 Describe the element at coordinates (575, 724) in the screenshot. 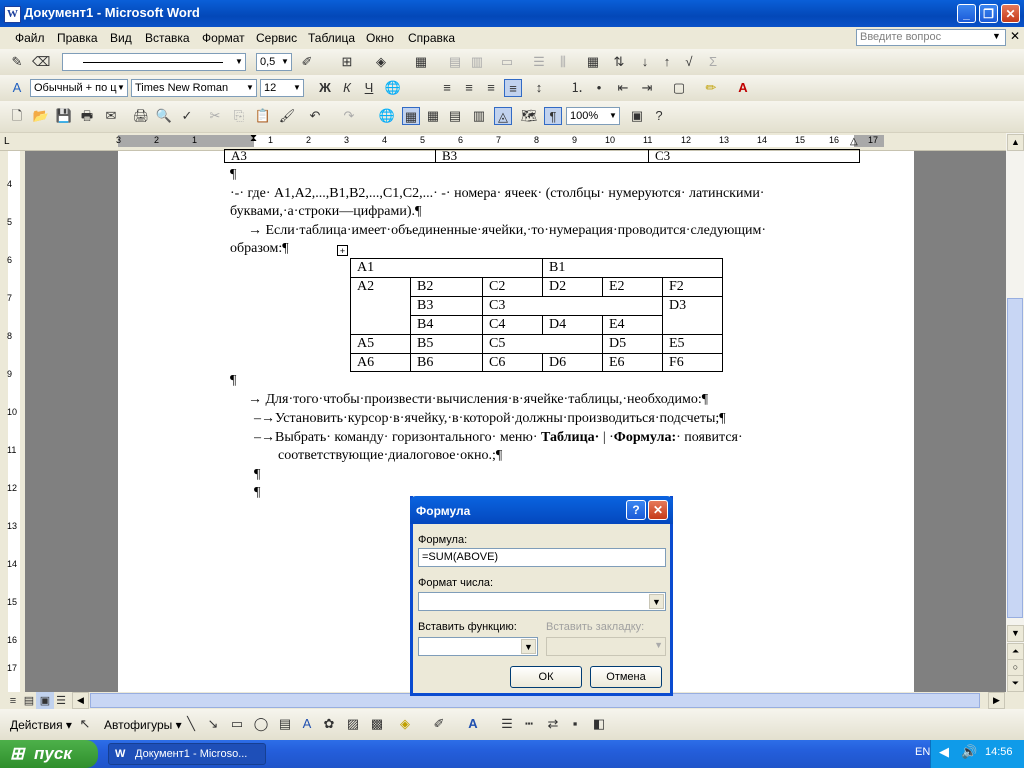

I see `shadow-icon: ▪` at that location.